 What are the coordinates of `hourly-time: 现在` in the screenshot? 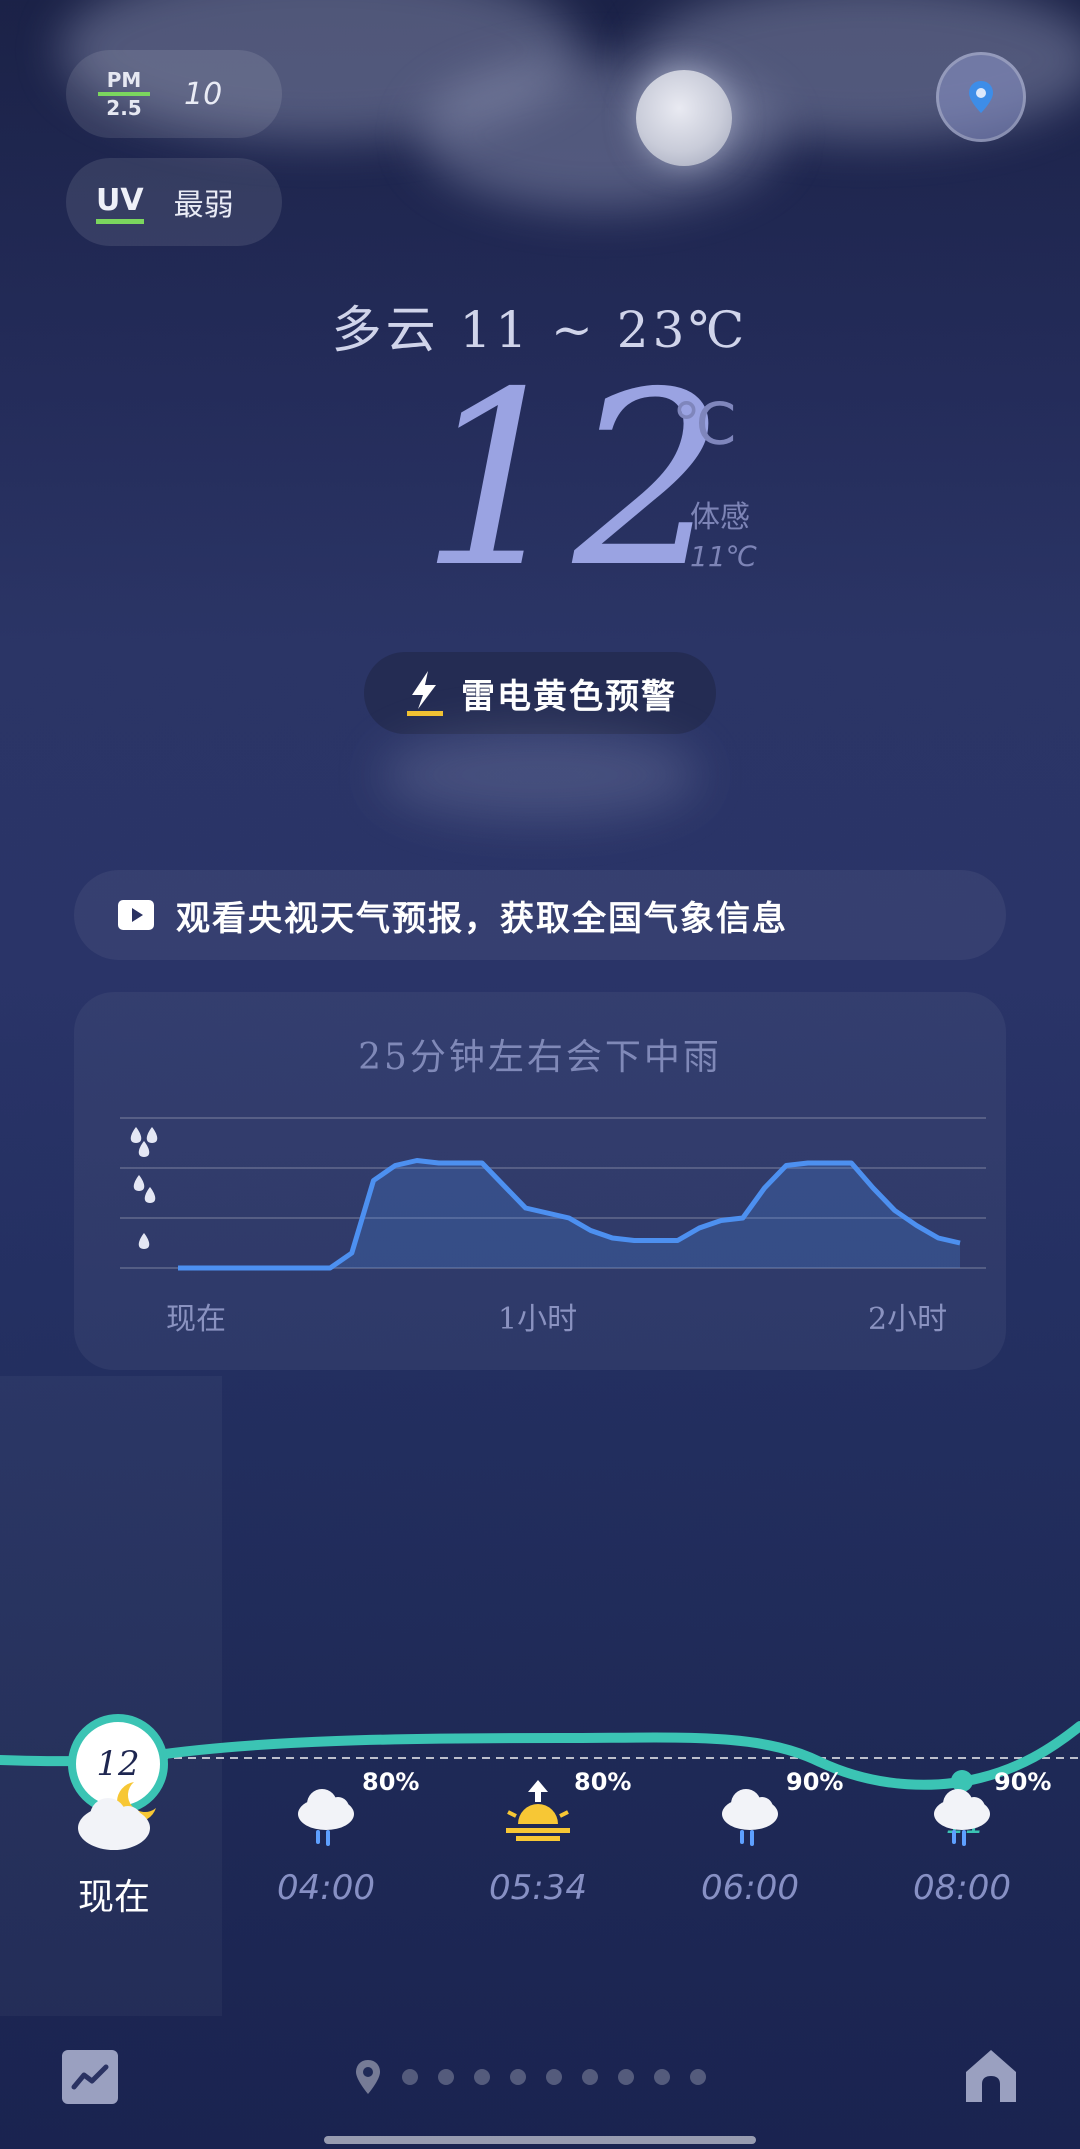 It's located at (113, 1897).